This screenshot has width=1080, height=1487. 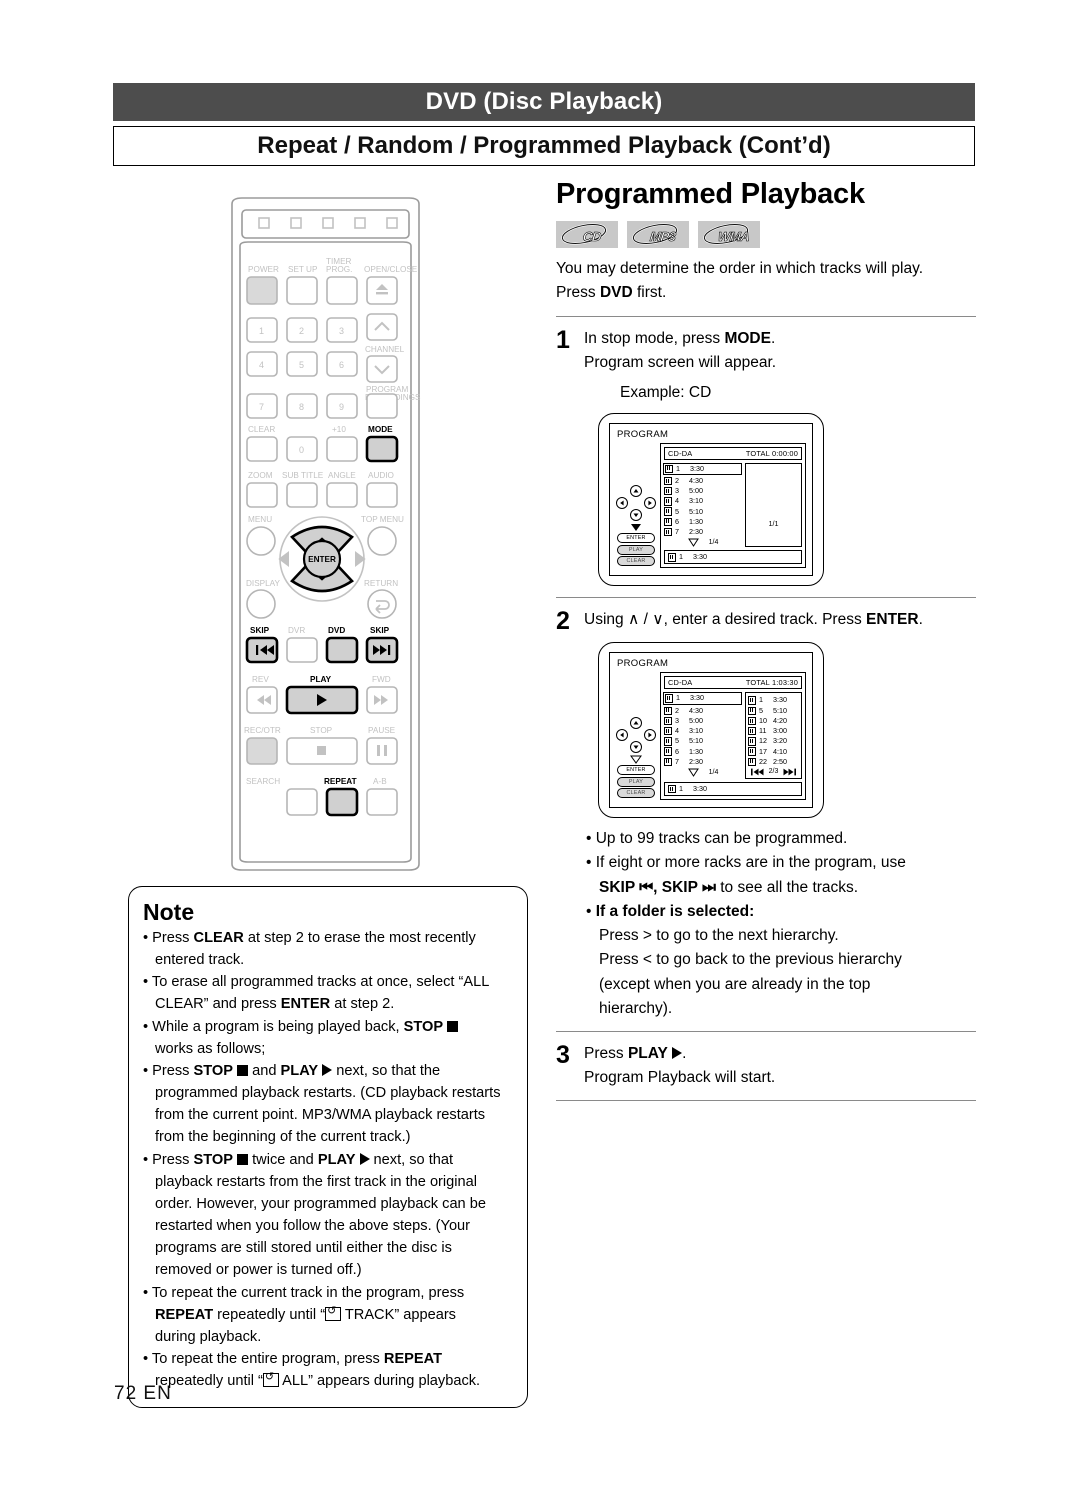 I want to click on repeat-icon, so click(x=270, y=1379).